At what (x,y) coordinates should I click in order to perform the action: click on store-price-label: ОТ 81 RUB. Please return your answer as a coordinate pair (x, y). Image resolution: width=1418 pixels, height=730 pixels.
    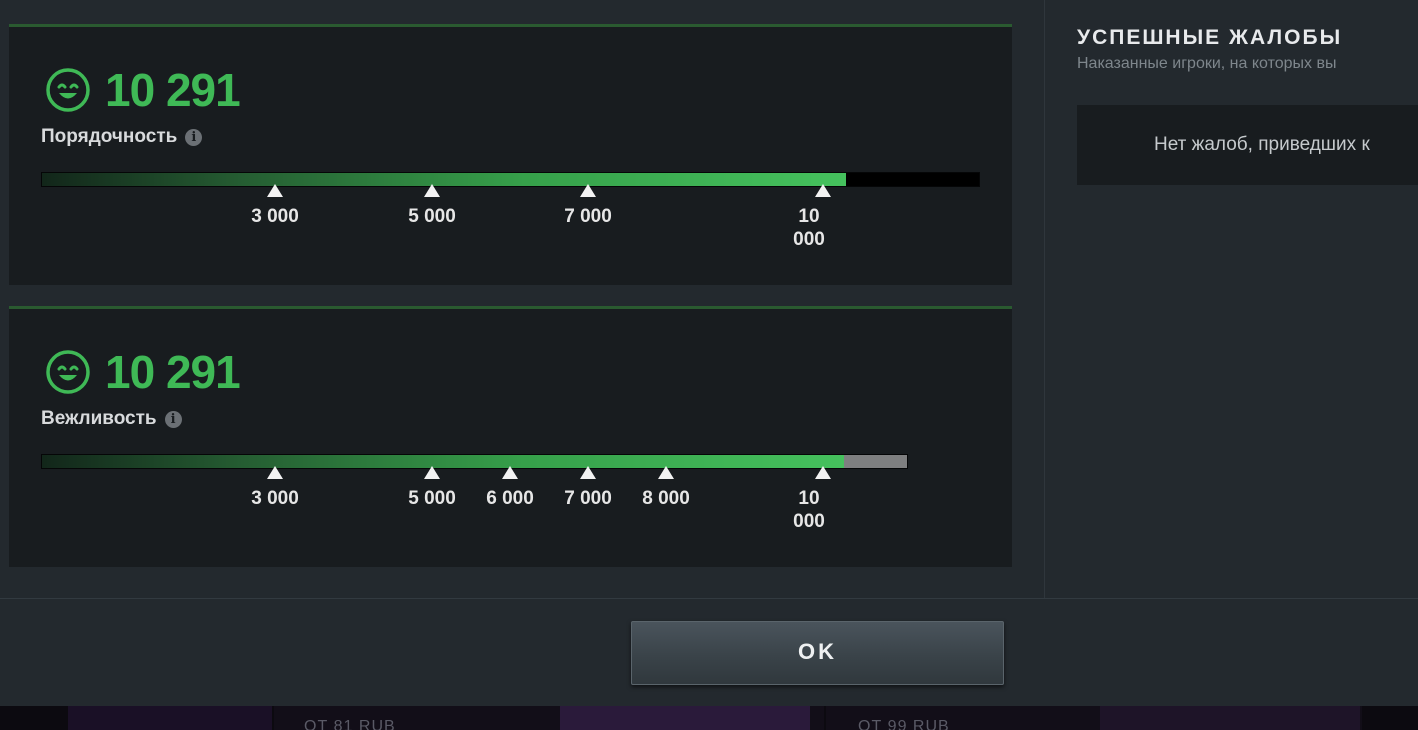
    Looking at the image, I should click on (350, 724).